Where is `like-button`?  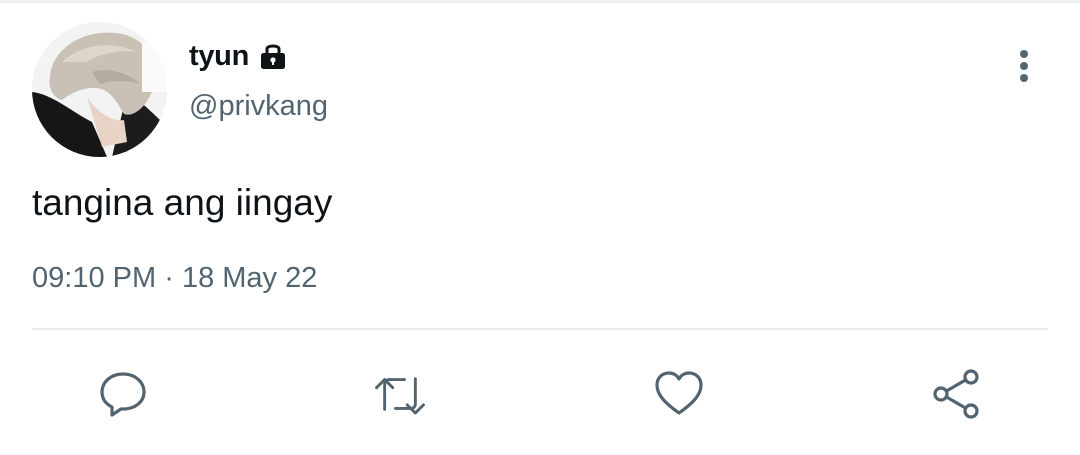
like-button is located at coordinates (679, 394).